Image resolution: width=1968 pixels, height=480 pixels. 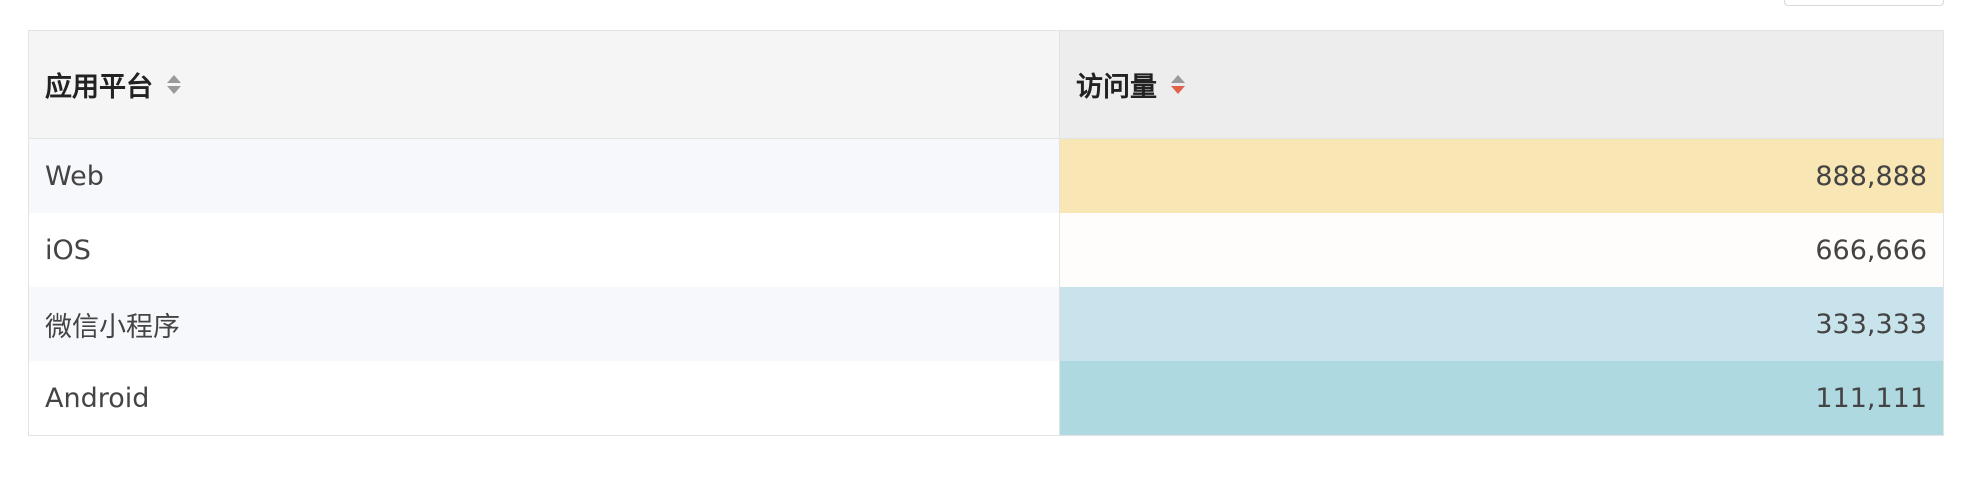 I want to click on header-platform: 应用平台, so click(x=544, y=84).